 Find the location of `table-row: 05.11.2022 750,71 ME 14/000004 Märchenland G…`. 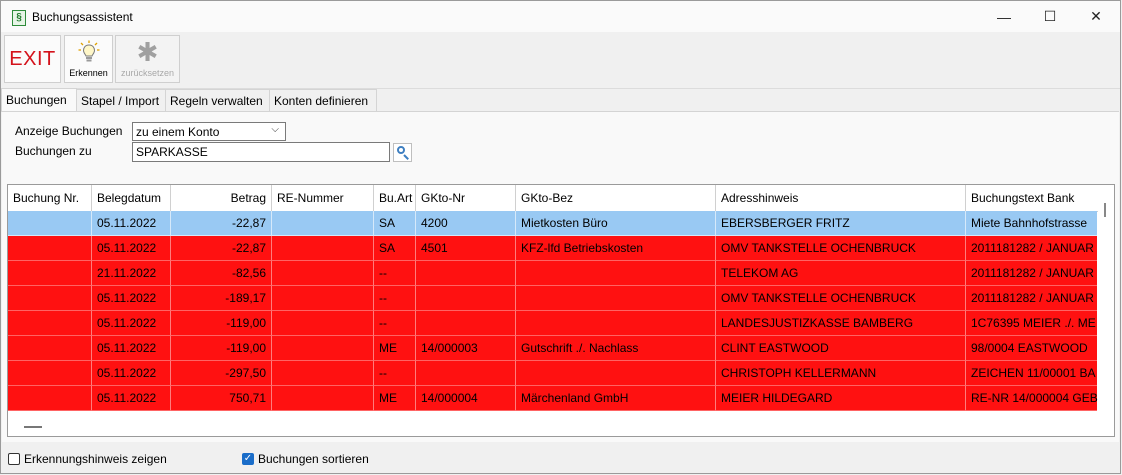

table-row: 05.11.2022 750,71 ME 14/000004 Märchenland G… is located at coordinates (554, 398).